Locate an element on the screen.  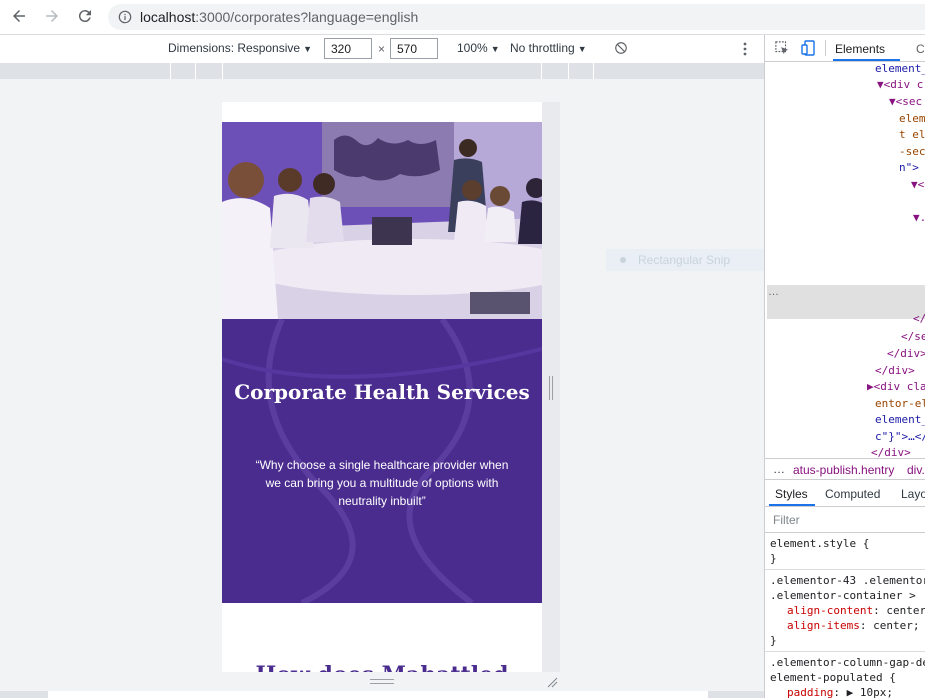
devtools-tabbar: Elements Co is located at coordinates (845, 48).